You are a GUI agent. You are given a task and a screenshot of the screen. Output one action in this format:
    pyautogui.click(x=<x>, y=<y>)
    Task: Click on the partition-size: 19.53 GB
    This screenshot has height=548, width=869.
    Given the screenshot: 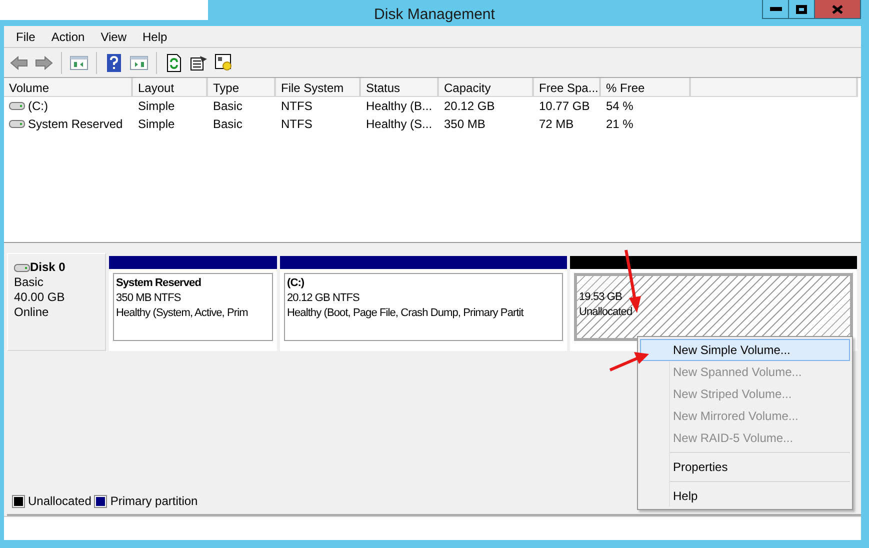 What is the action you would take?
    pyautogui.click(x=601, y=297)
    